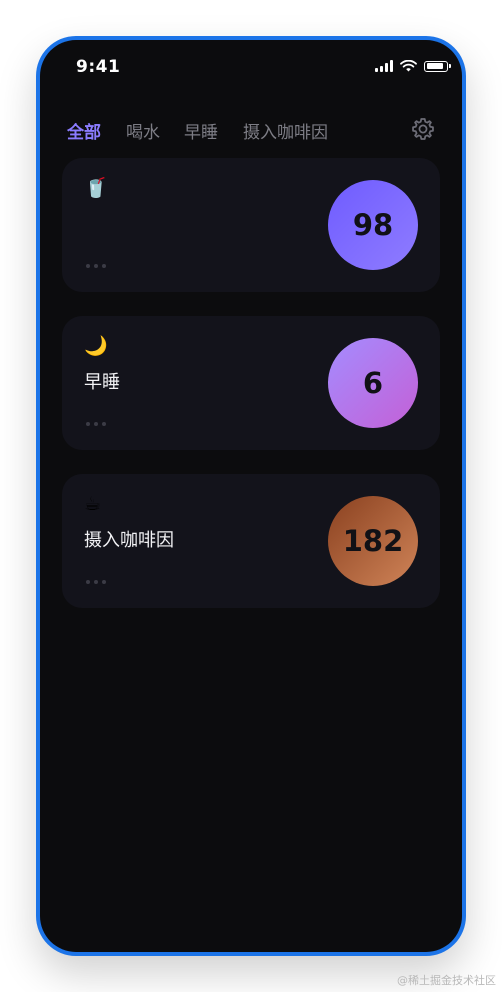  Describe the element at coordinates (98, 67) in the screenshot. I see `status-time: 9:41` at that location.